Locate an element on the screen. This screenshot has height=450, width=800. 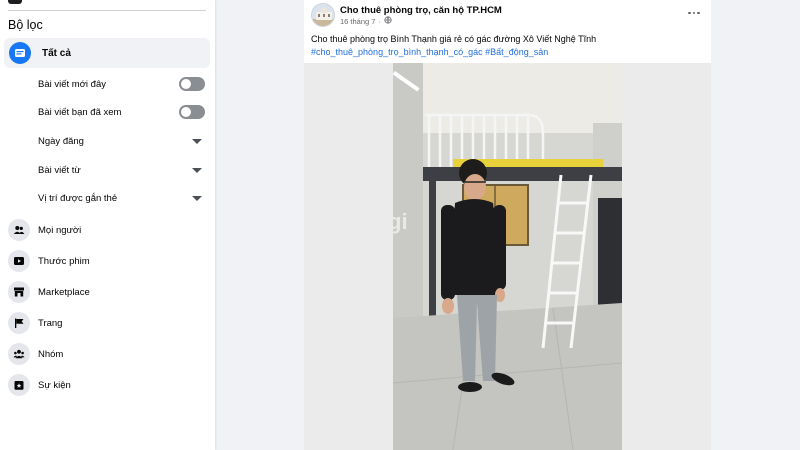
recent-posts-toggle is located at coordinates (192, 84).